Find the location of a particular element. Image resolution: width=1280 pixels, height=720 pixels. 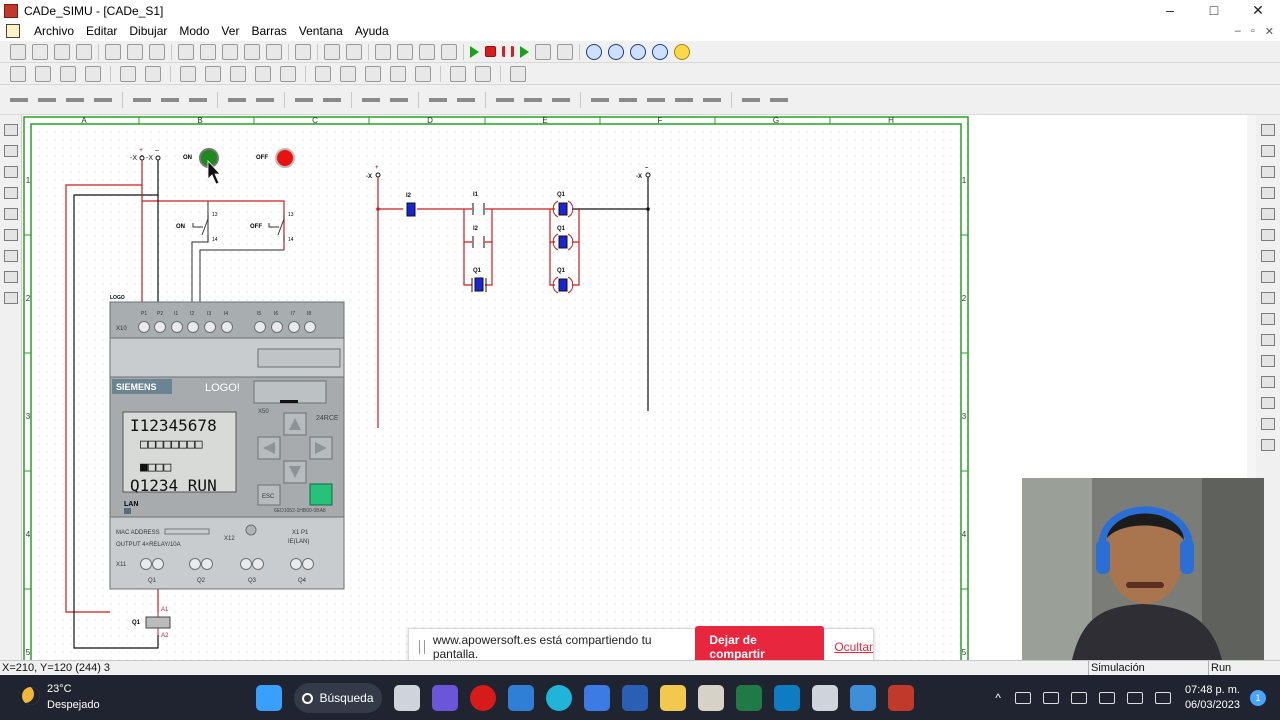

cable-1-icon is located at coordinates (505, 99).